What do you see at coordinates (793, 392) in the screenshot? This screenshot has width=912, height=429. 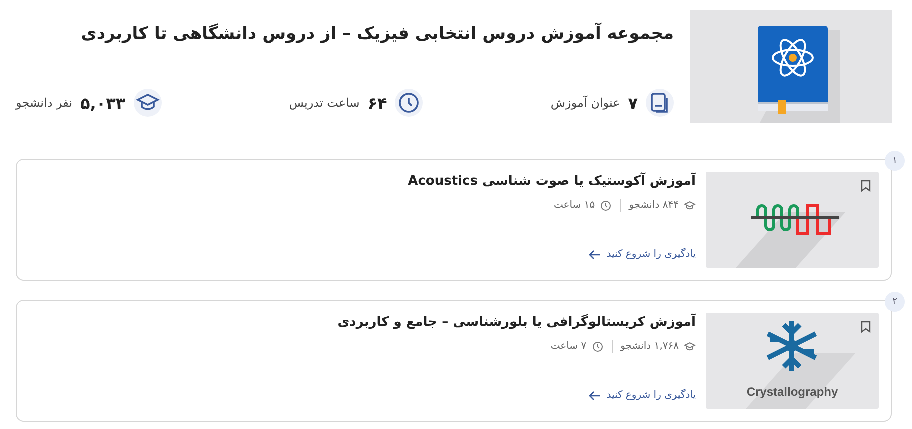 I see `thumbnail-caption: Crystallography` at bounding box center [793, 392].